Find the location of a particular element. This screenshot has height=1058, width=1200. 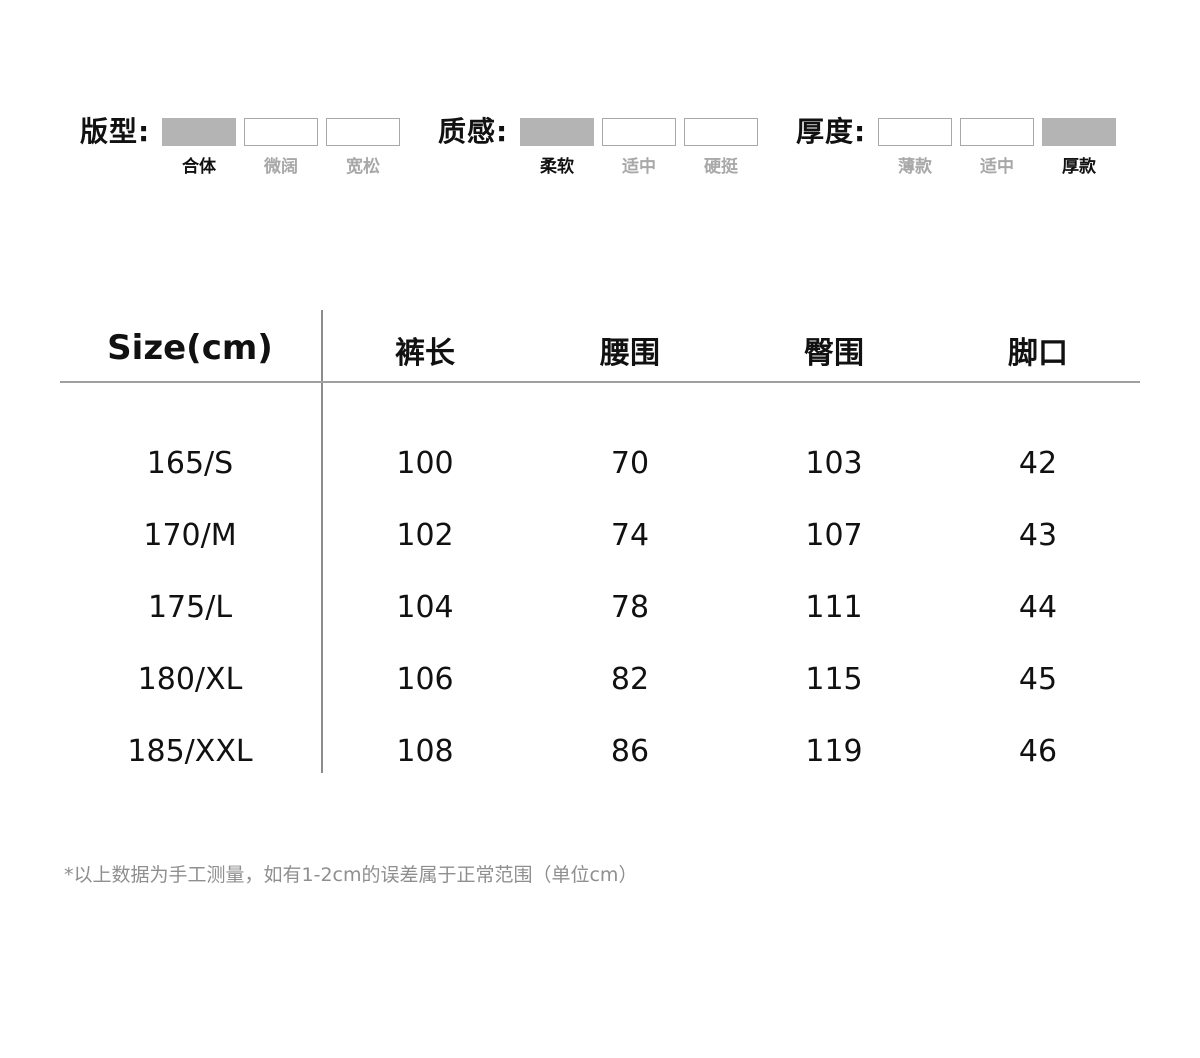

cell-waist: 78 is located at coordinates (630, 607).